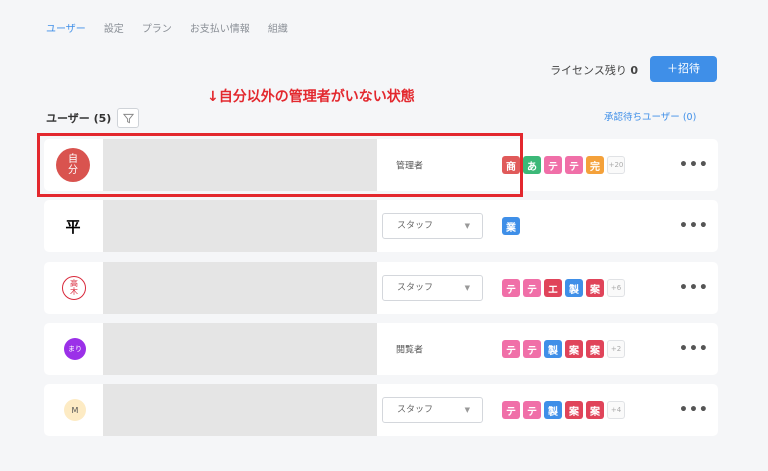 The width and height of the screenshot is (768, 471). I want to click on license-remaining: ライセンス残り 0, so click(594, 70).